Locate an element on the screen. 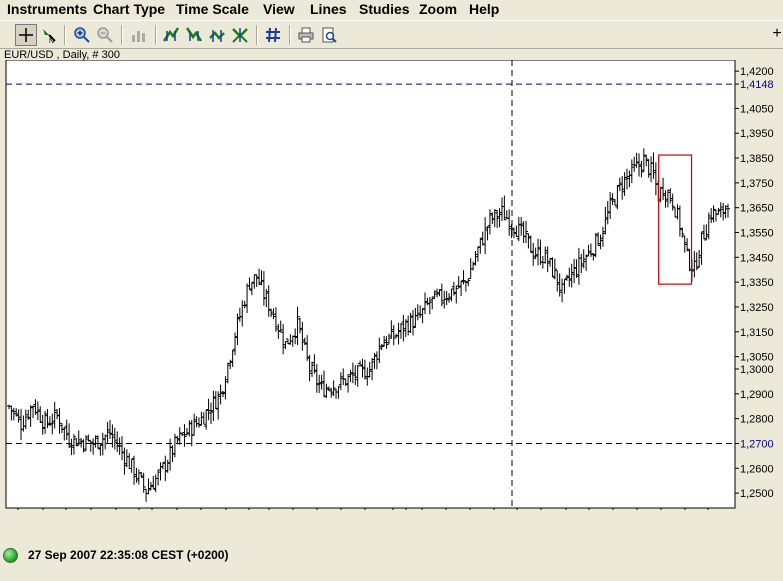  y-tick-label: 1,2500 is located at coordinates (757, 494).